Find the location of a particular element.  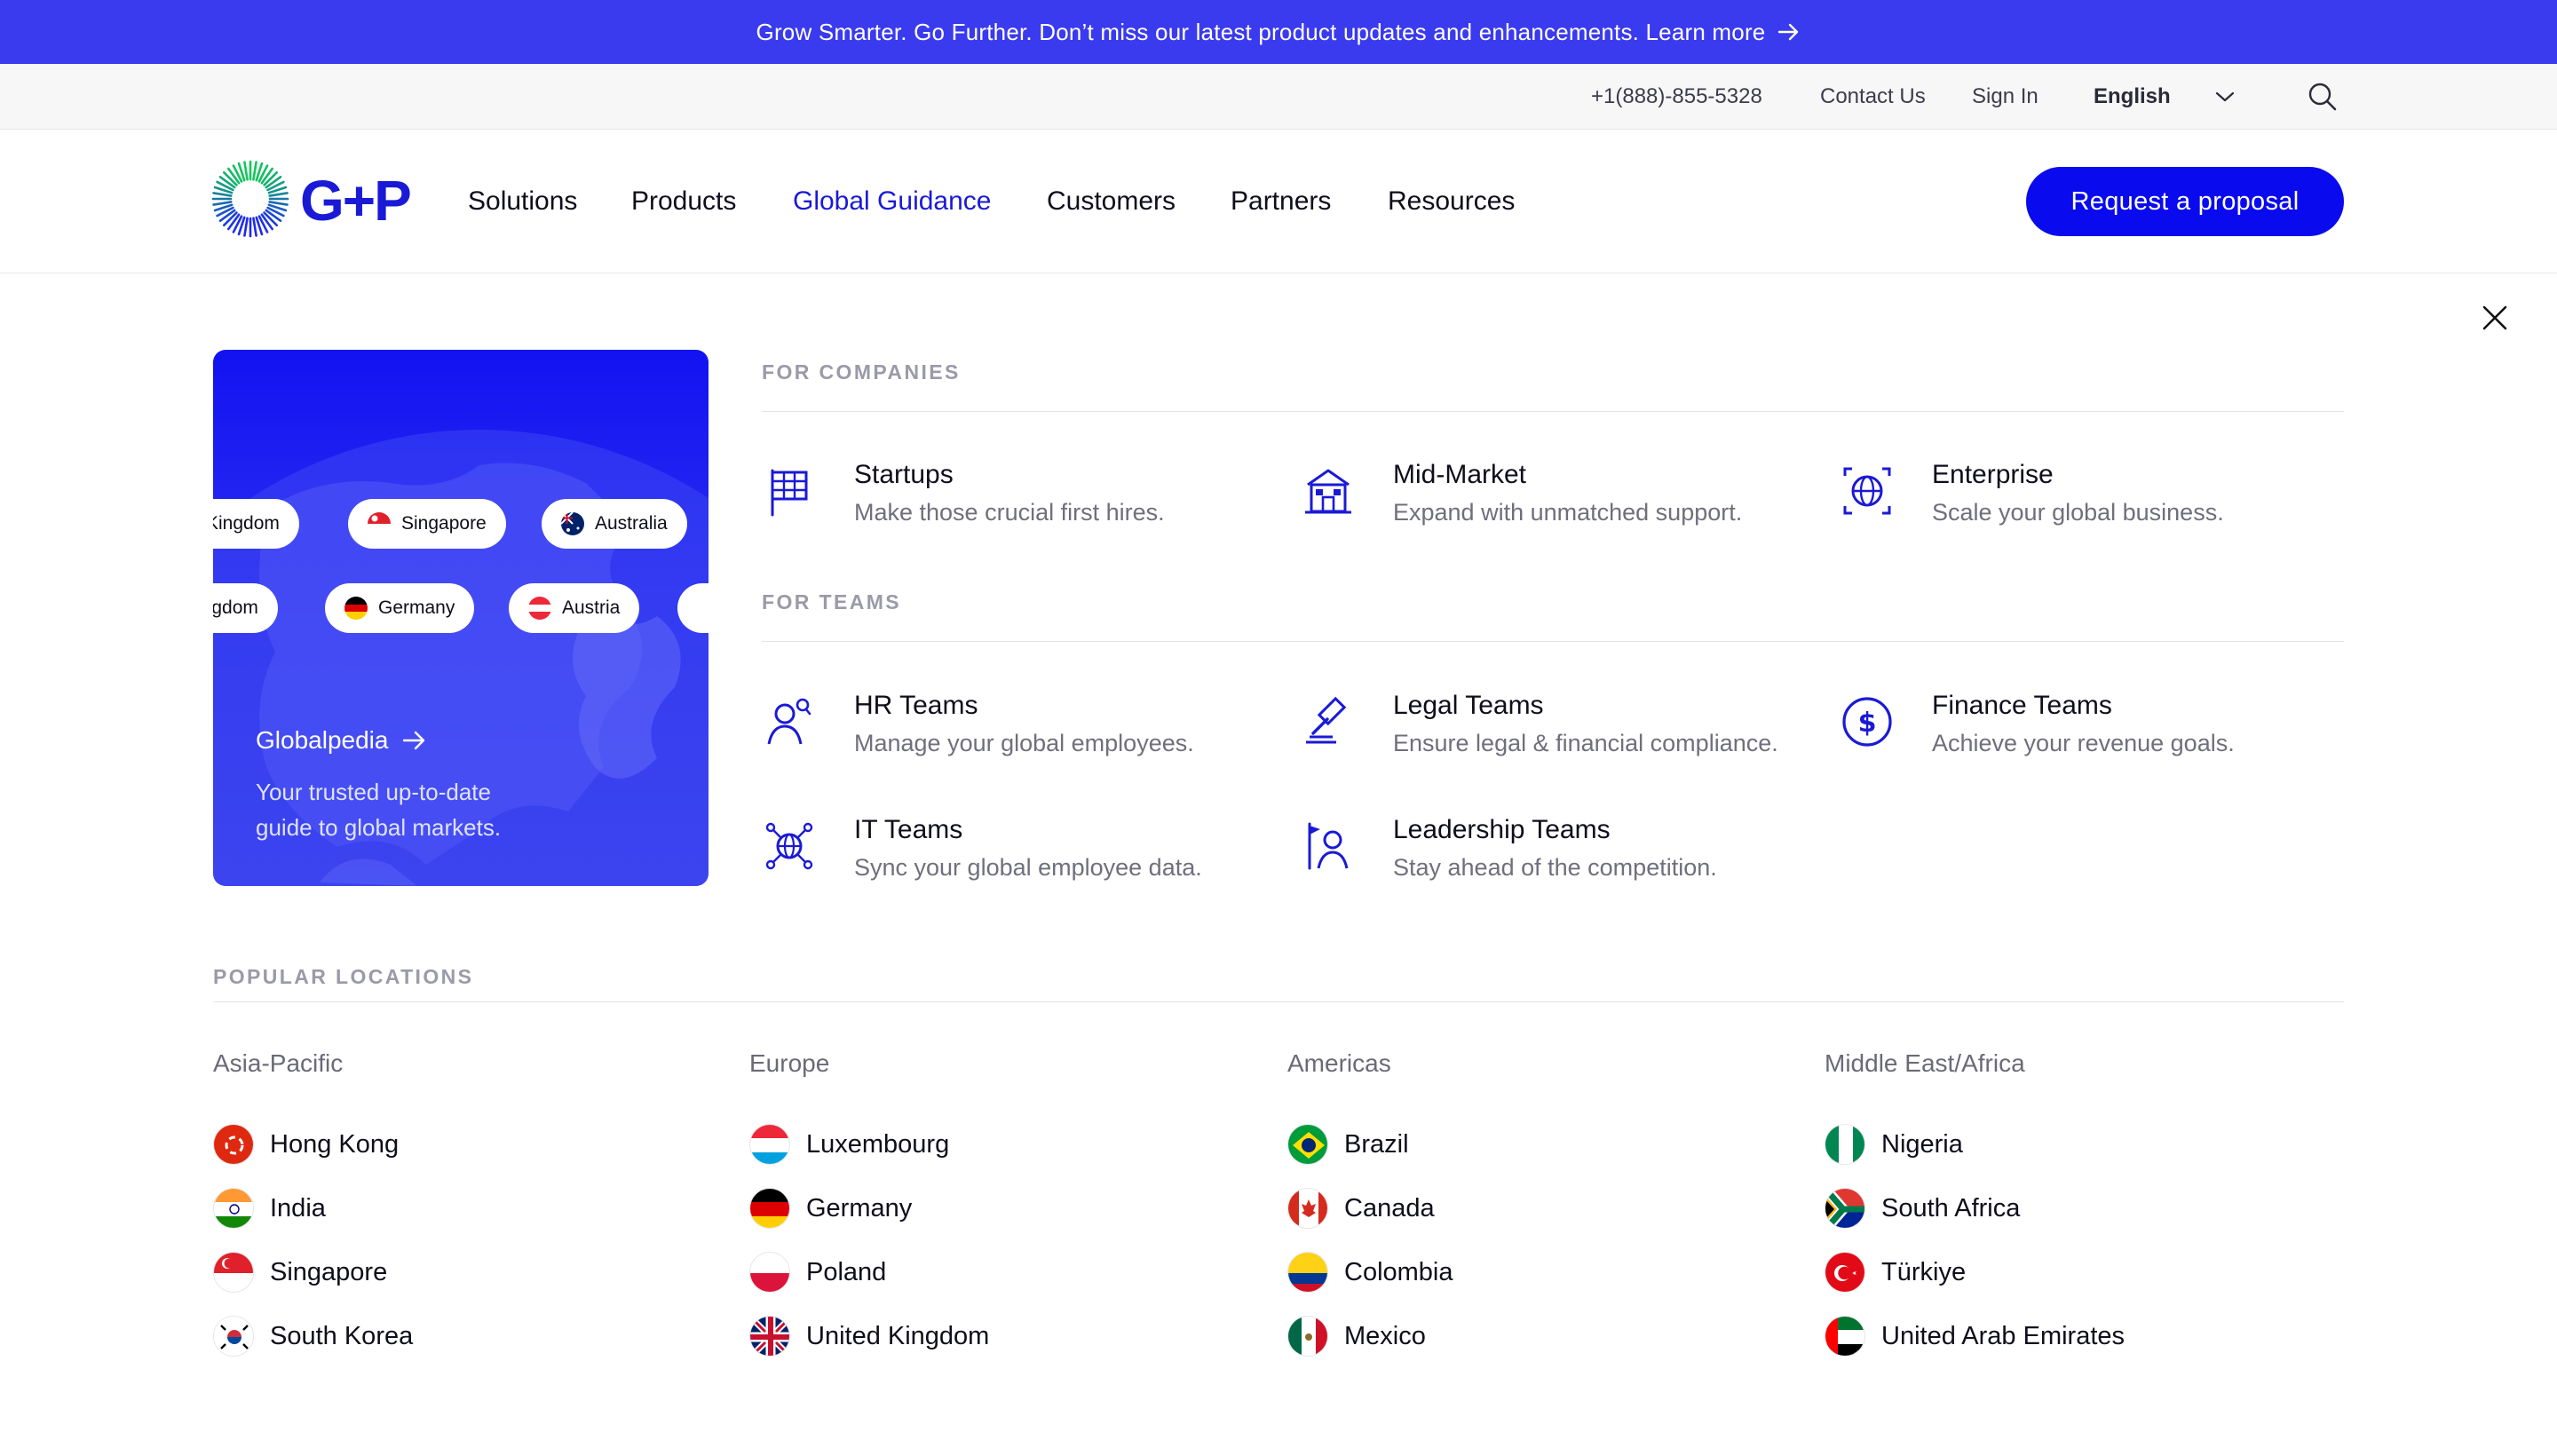

close-icon is located at coordinates (2495, 318).